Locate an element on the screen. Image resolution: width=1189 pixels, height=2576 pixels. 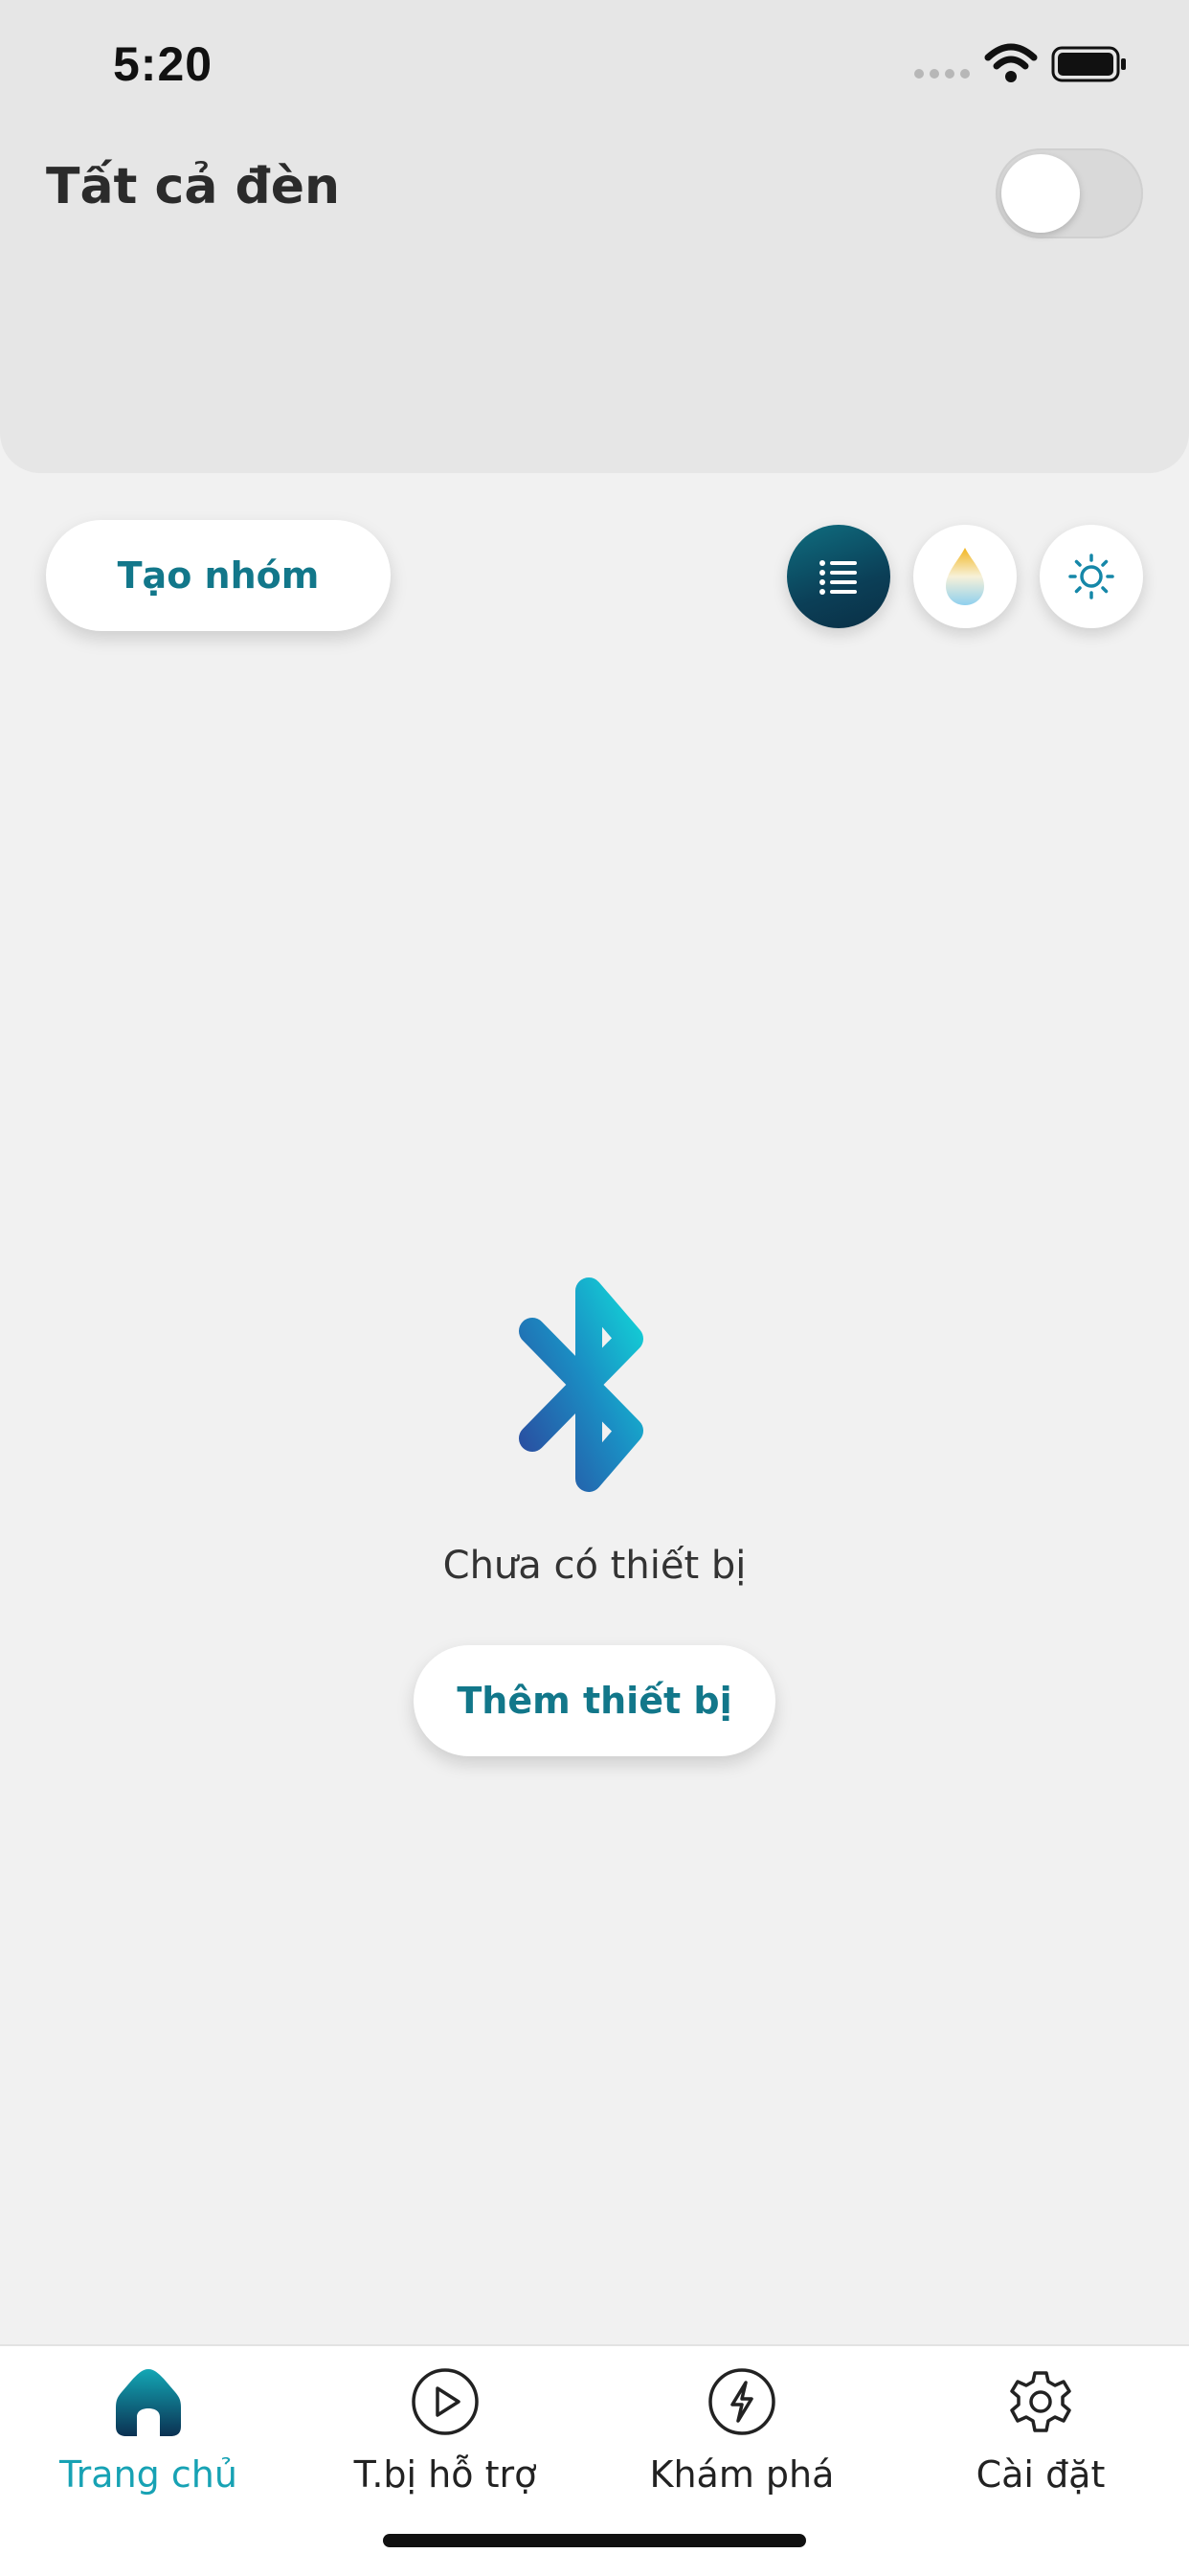
cellular-signal-icon is located at coordinates (942, 74).